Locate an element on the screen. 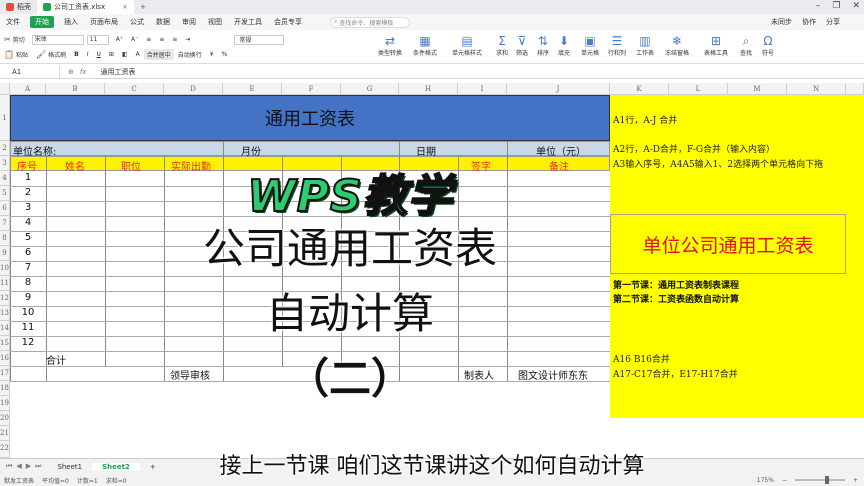 This screenshot has width=864, height=486. column-header: C is located at coordinates (134, 89).